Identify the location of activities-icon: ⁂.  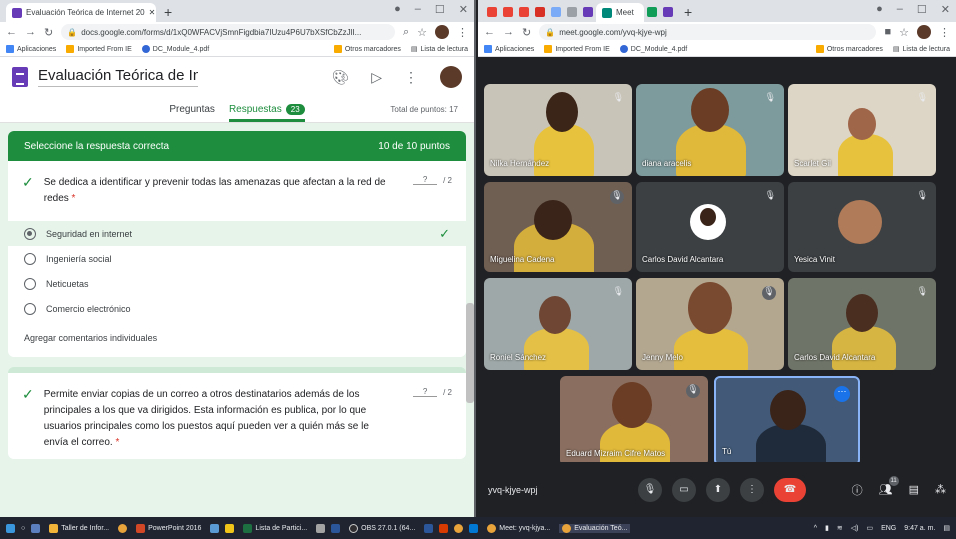
(940, 489).